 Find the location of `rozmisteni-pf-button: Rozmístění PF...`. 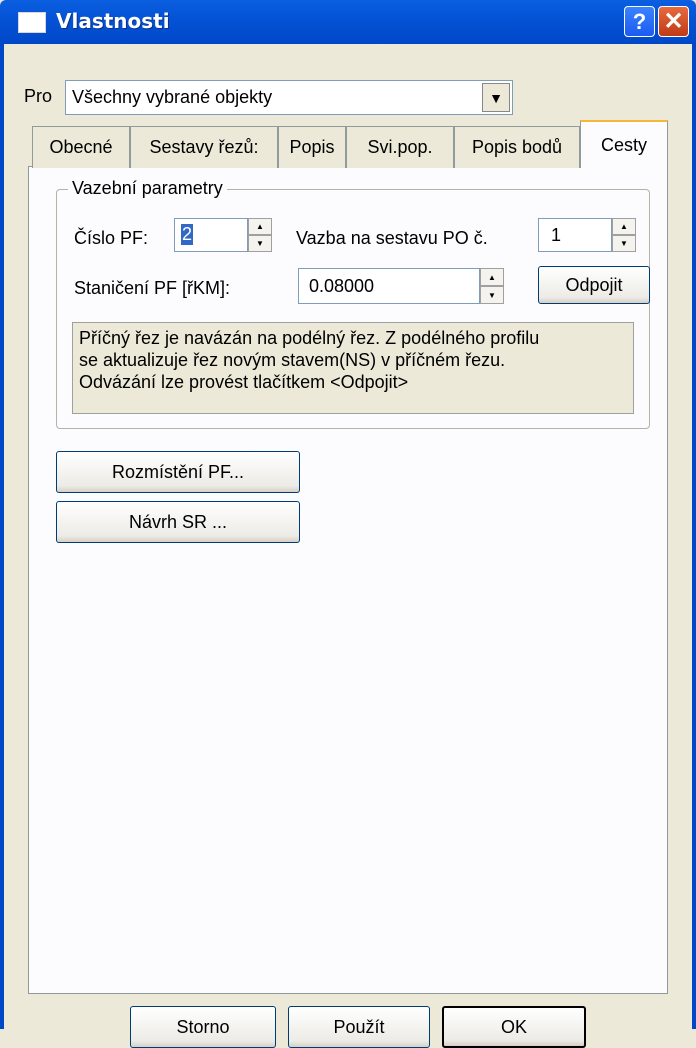

rozmisteni-pf-button: Rozmístění PF... is located at coordinates (178, 472).